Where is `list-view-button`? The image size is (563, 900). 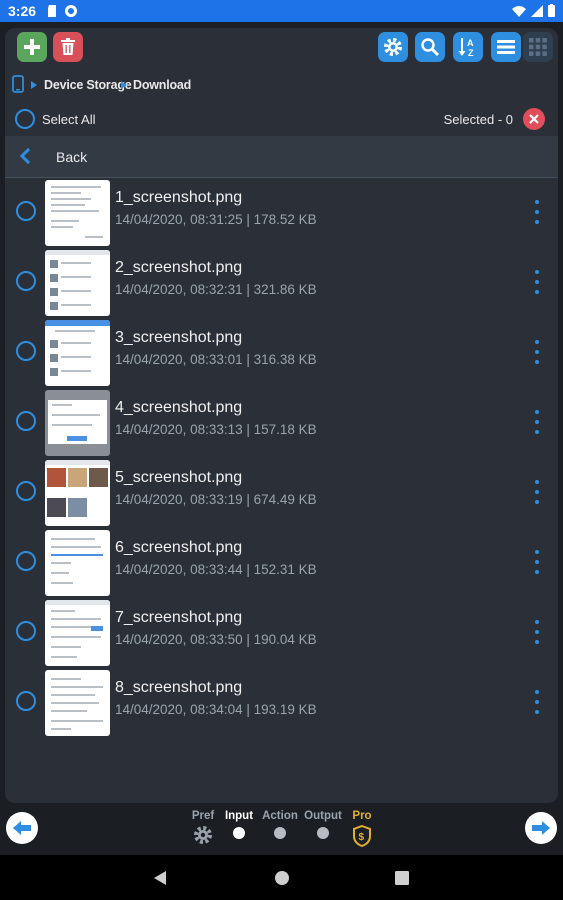
list-view-button is located at coordinates (506, 47).